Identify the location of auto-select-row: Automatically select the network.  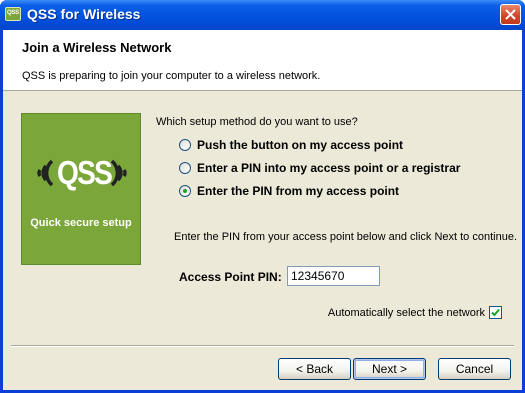
(415, 312).